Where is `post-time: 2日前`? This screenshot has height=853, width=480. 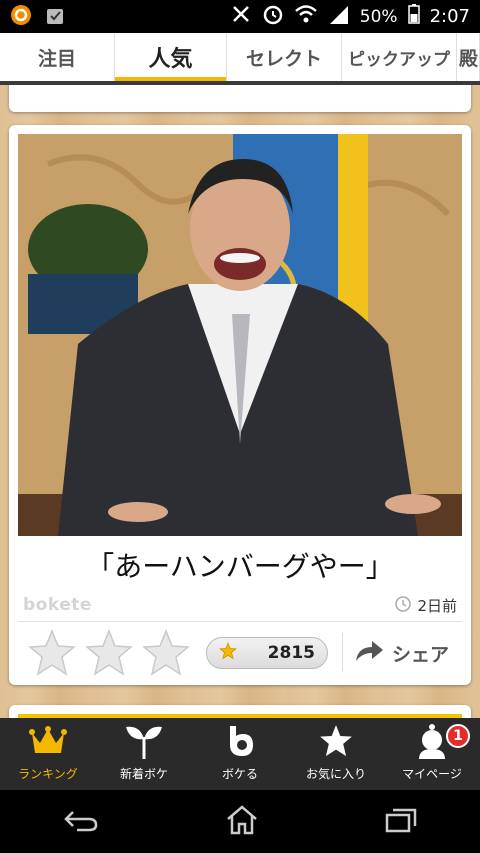
post-time: 2日前 is located at coordinates (426, 605).